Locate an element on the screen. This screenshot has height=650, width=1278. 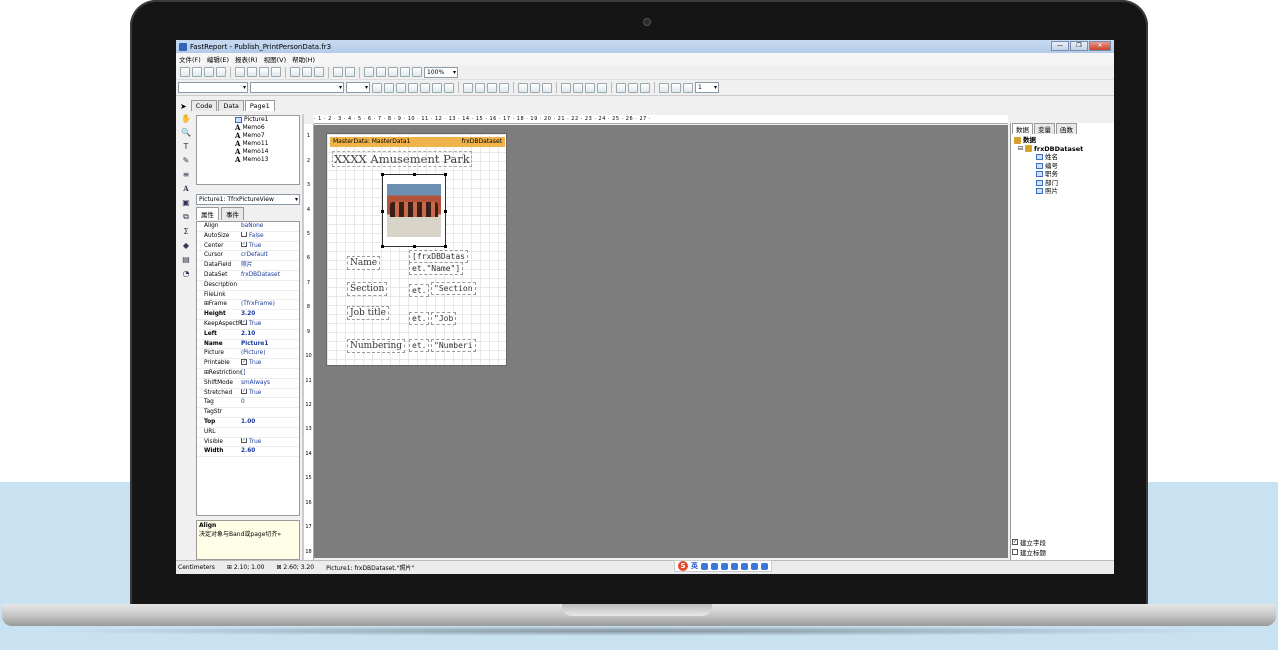
italic-icon is located at coordinates (389, 87).